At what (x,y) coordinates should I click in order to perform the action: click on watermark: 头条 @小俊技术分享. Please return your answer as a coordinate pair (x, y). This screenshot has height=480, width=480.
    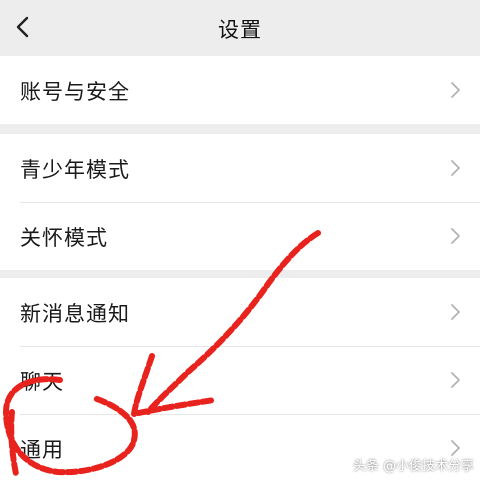
    Looking at the image, I should click on (413, 466).